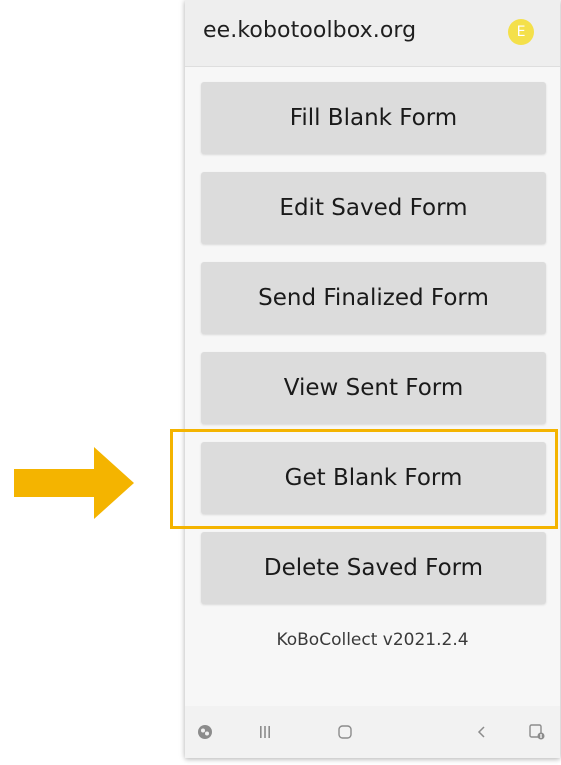  What do you see at coordinates (482, 732) in the screenshot?
I see `back-icon` at bounding box center [482, 732].